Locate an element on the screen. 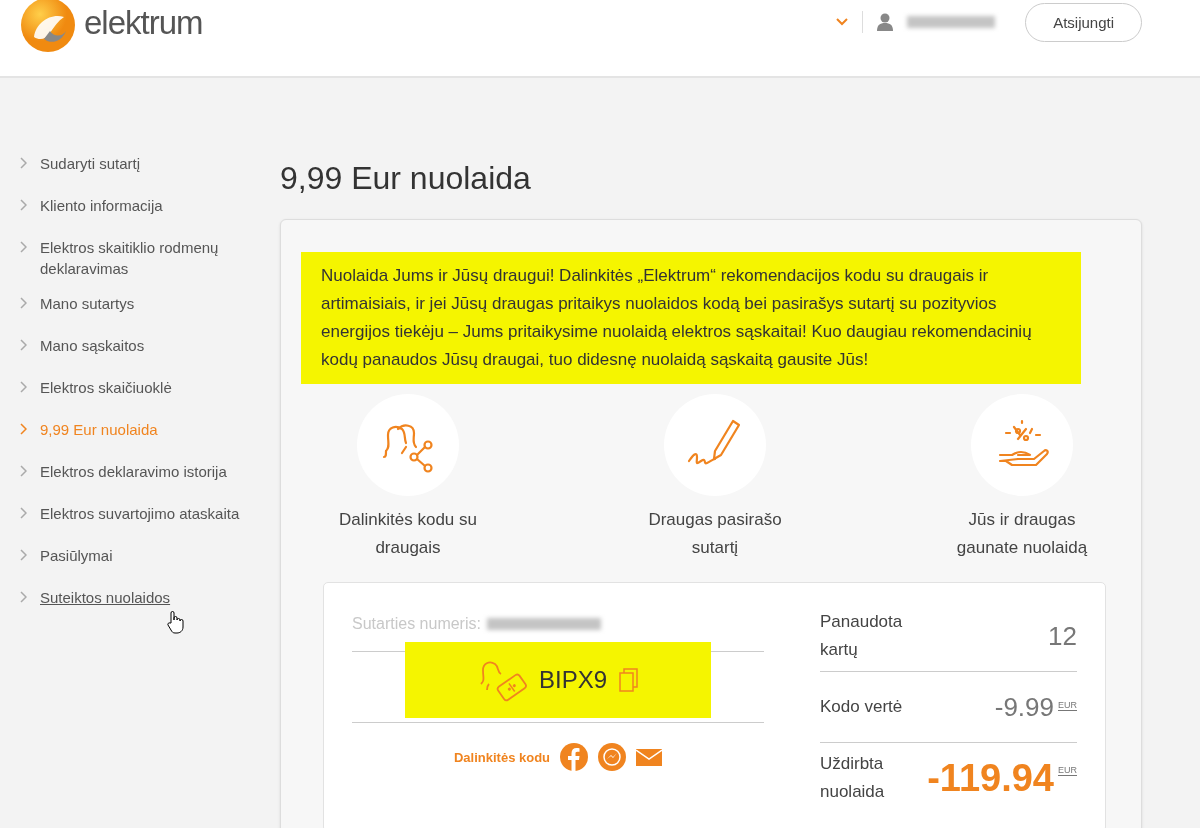  sidebar-item: Sudaryti sutartį is located at coordinates (150, 167).